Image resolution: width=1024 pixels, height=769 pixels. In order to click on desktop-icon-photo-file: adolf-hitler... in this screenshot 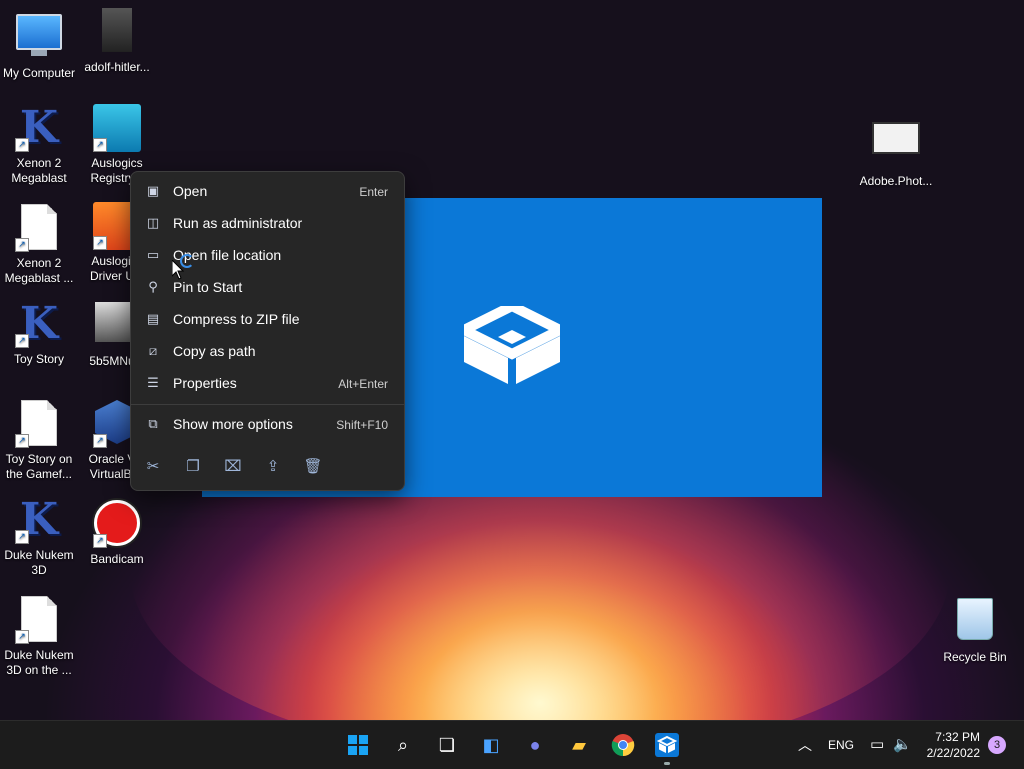, I will do `click(117, 40)`.